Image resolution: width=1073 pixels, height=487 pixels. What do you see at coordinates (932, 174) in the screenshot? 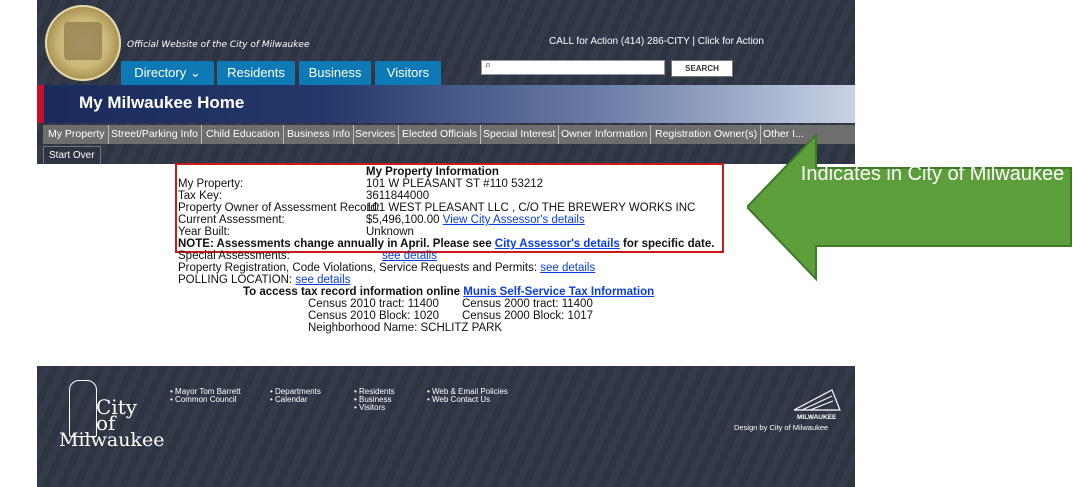
I see `callout-text: Indicates in City of Milwaukee` at bounding box center [932, 174].